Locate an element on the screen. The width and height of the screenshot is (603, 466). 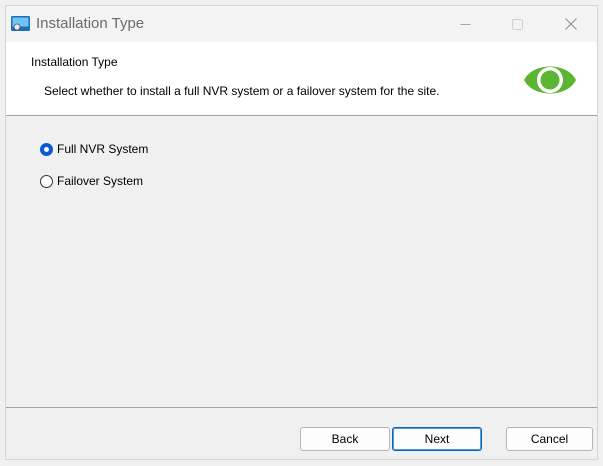
option-failover-system: Failover System is located at coordinates (91, 181).